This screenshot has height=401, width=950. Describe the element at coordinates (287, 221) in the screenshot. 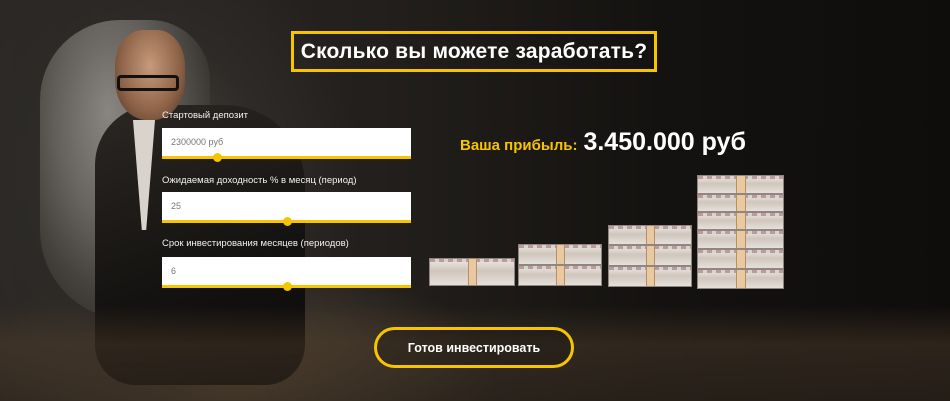

I see `yield-slider-handle` at that location.